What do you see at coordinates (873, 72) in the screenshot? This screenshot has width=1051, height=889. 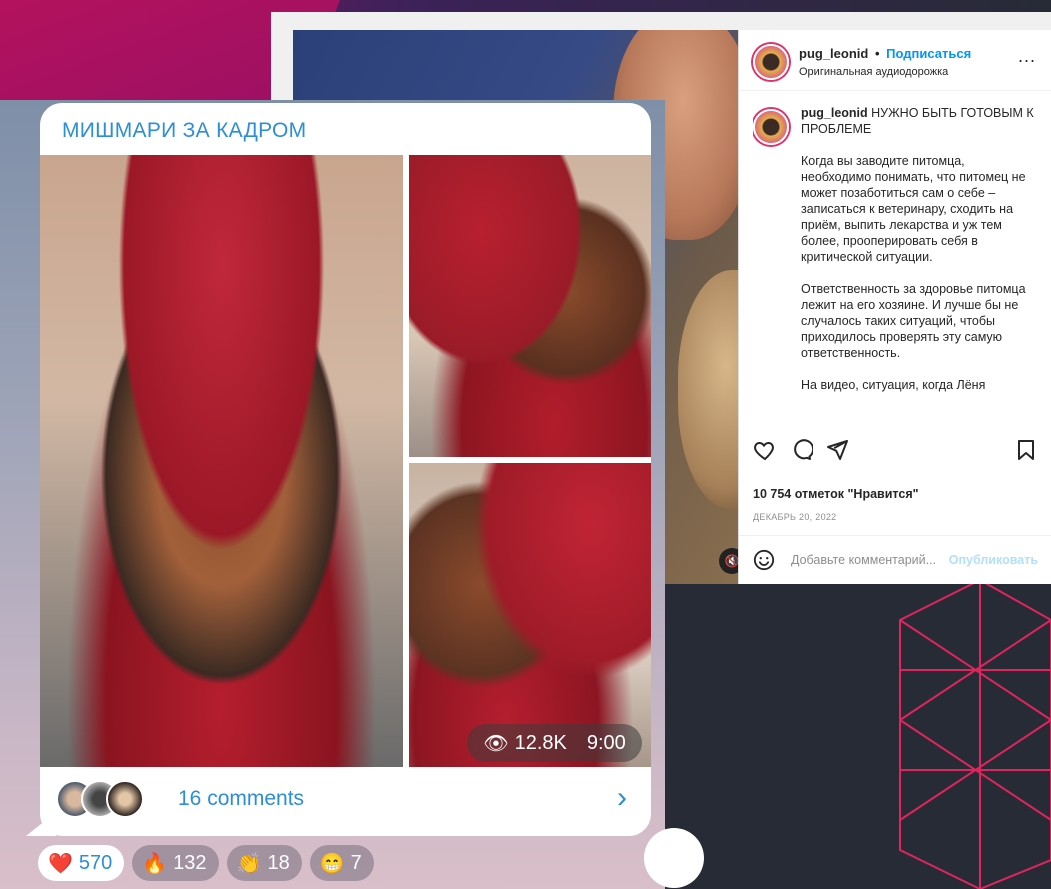 I see `audio-link: Оригинальная аудиодорожка` at bounding box center [873, 72].